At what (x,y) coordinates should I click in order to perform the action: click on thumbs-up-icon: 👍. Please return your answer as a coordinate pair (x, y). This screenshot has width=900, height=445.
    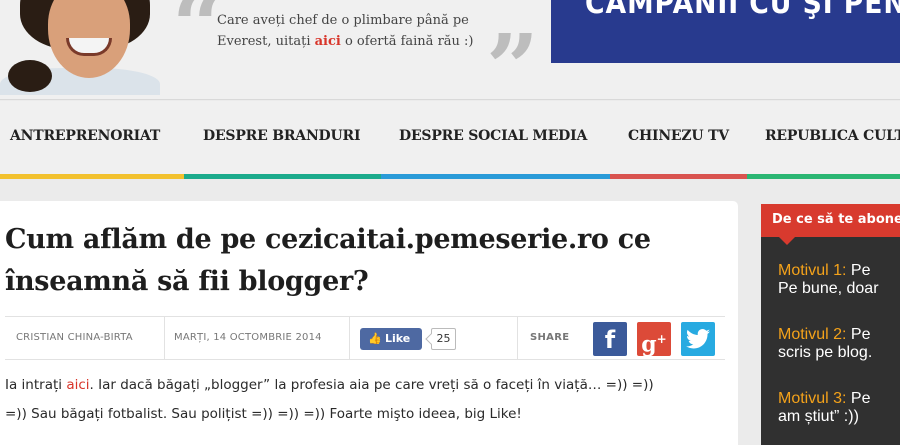
    Looking at the image, I should click on (375, 338).